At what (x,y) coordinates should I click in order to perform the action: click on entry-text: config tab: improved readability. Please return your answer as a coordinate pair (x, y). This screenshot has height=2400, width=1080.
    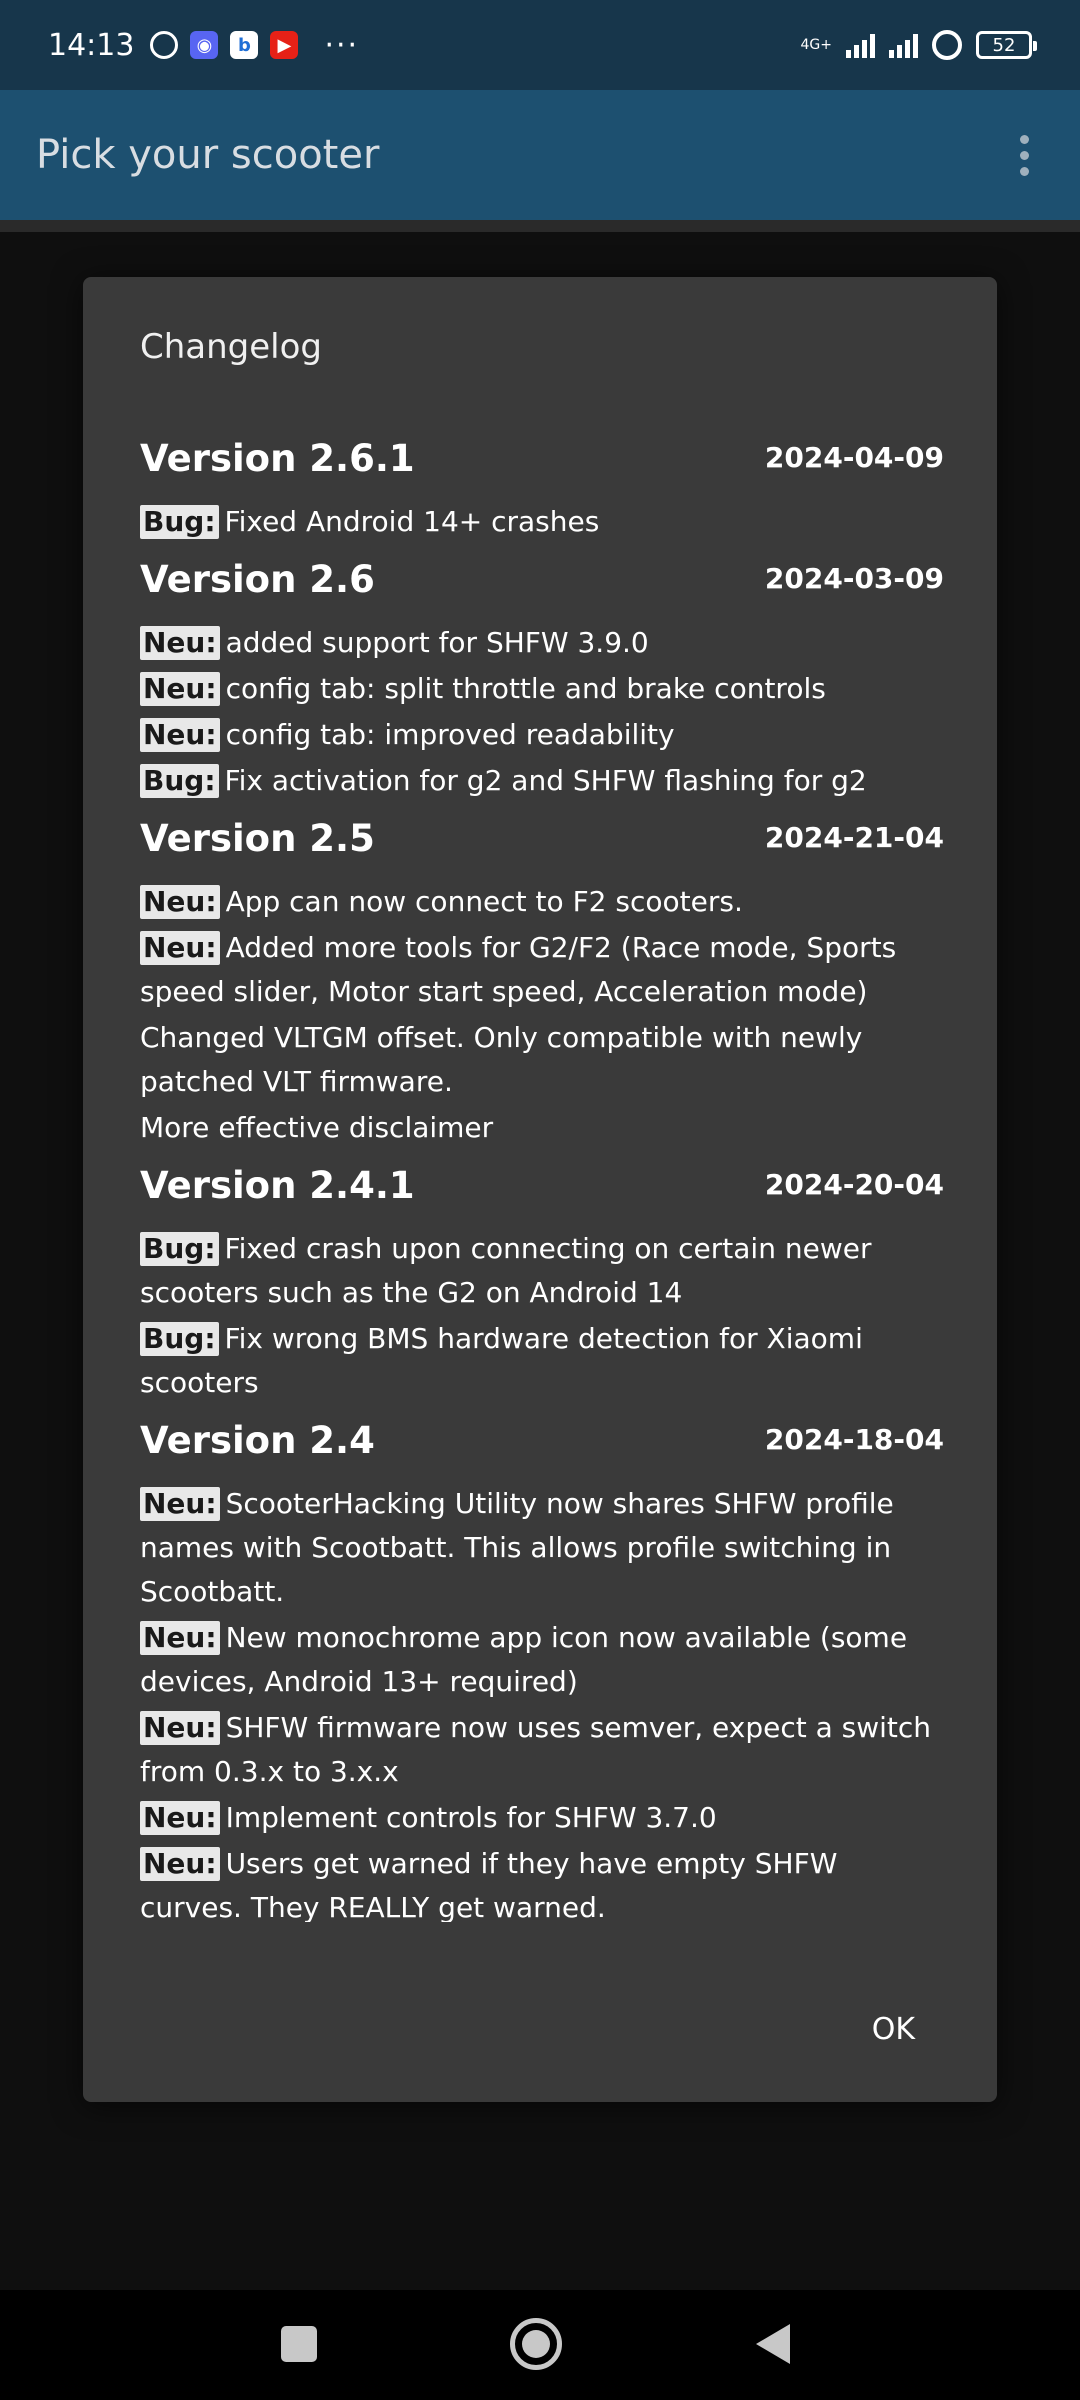
    Looking at the image, I should click on (450, 734).